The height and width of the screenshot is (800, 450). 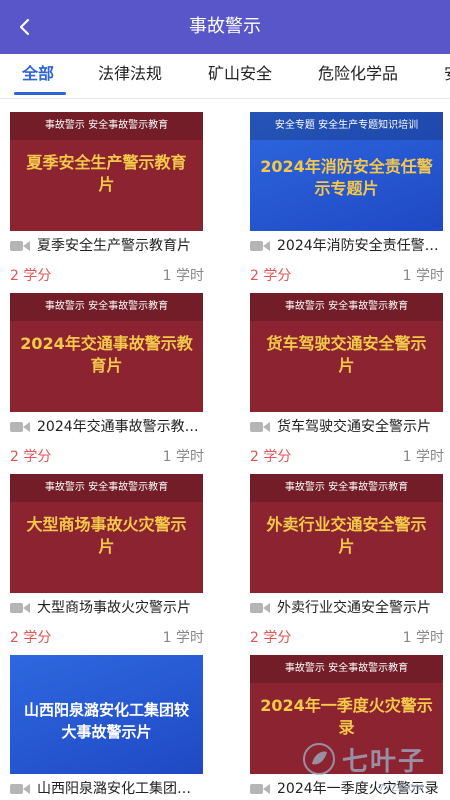 I want to click on thumbnail-title: 2024年交通事故警示教育片, so click(x=106, y=354).